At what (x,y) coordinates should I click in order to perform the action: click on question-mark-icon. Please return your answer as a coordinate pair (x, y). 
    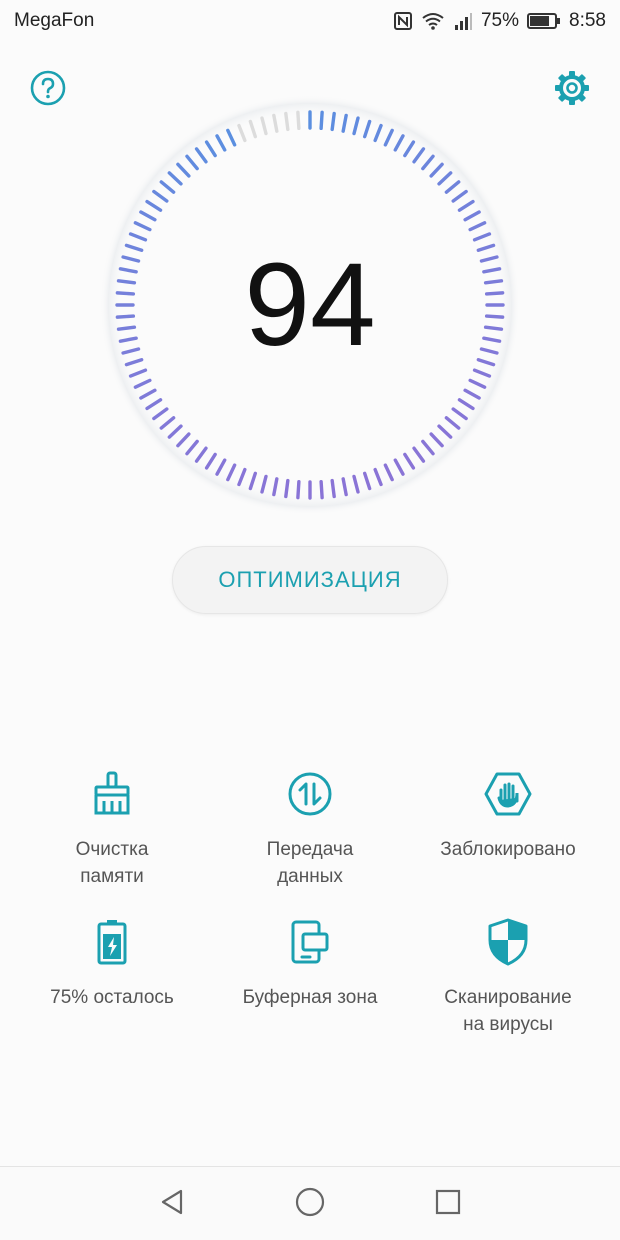
    Looking at the image, I should click on (48, 90).